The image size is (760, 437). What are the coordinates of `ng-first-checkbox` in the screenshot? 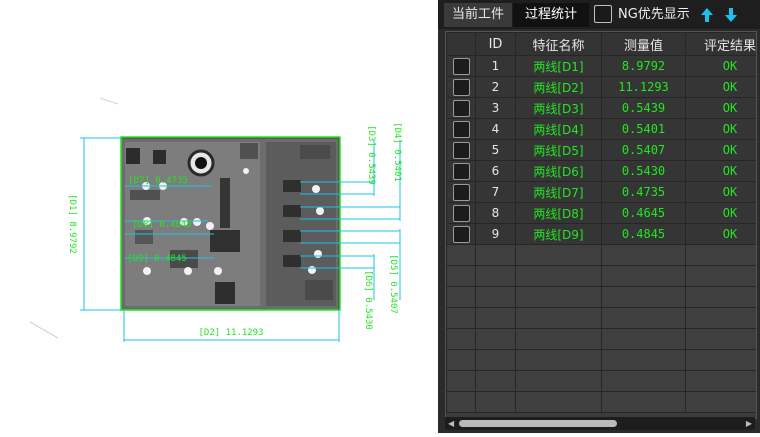 It's located at (603, 14).